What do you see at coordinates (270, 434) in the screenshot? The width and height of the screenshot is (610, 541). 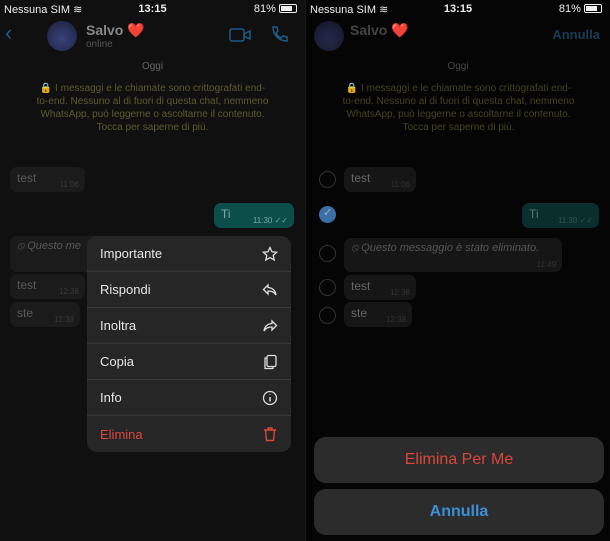 I see `trash-icon` at bounding box center [270, 434].